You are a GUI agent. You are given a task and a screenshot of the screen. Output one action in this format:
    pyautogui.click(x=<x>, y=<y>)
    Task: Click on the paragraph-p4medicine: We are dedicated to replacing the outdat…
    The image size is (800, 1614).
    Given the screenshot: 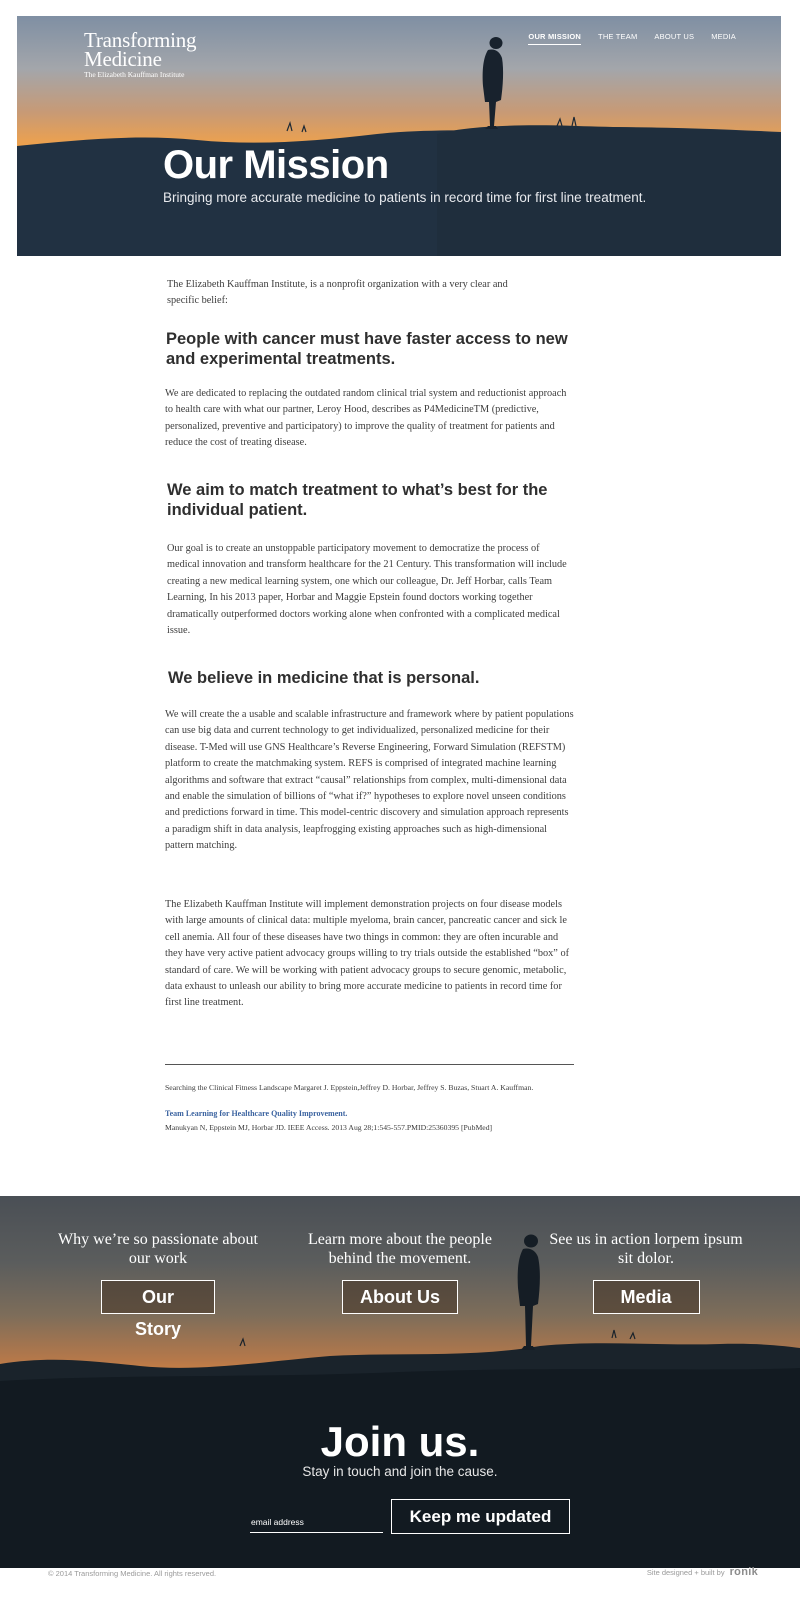 What is the action you would take?
    pyautogui.click(x=366, y=418)
    